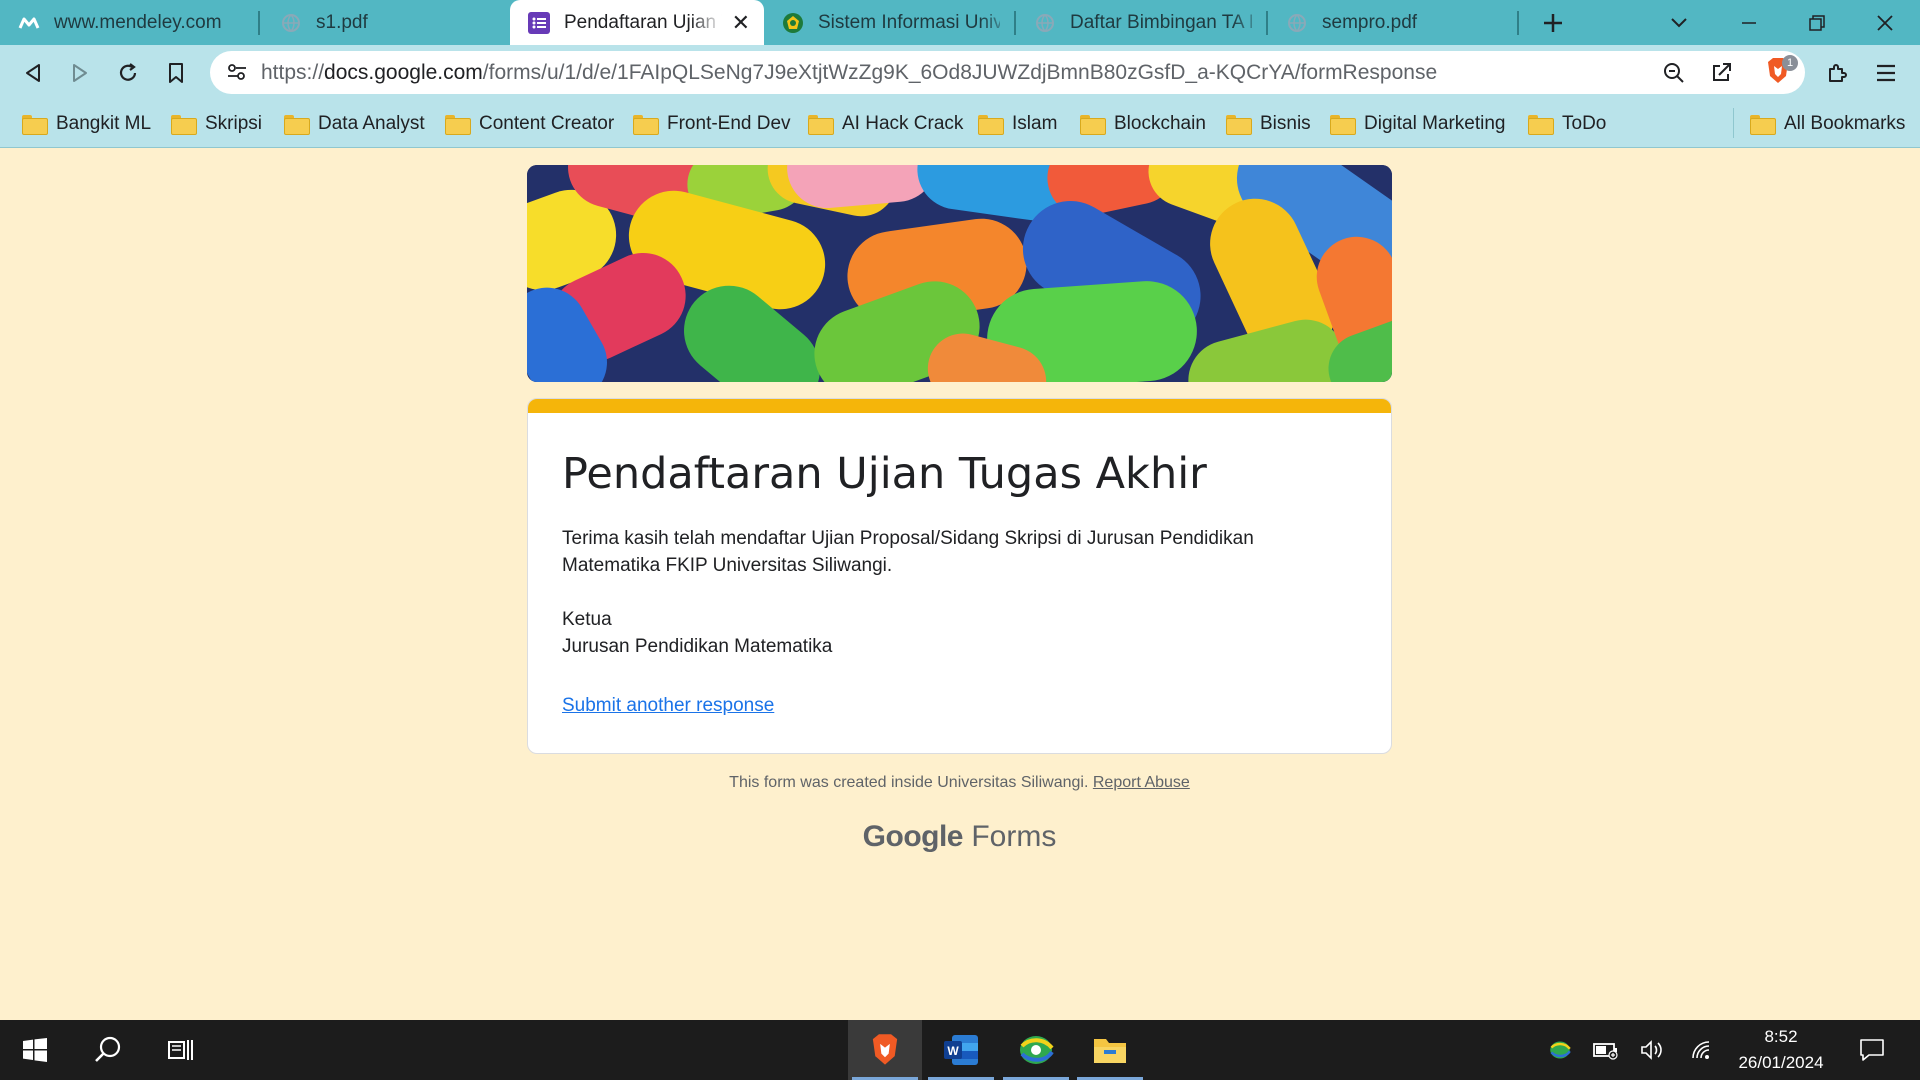  Describe the element at coordinates (885, 124) in the screenshot. I see `bookmark-ai-hack-crack: AI Hack Crack` at that location.